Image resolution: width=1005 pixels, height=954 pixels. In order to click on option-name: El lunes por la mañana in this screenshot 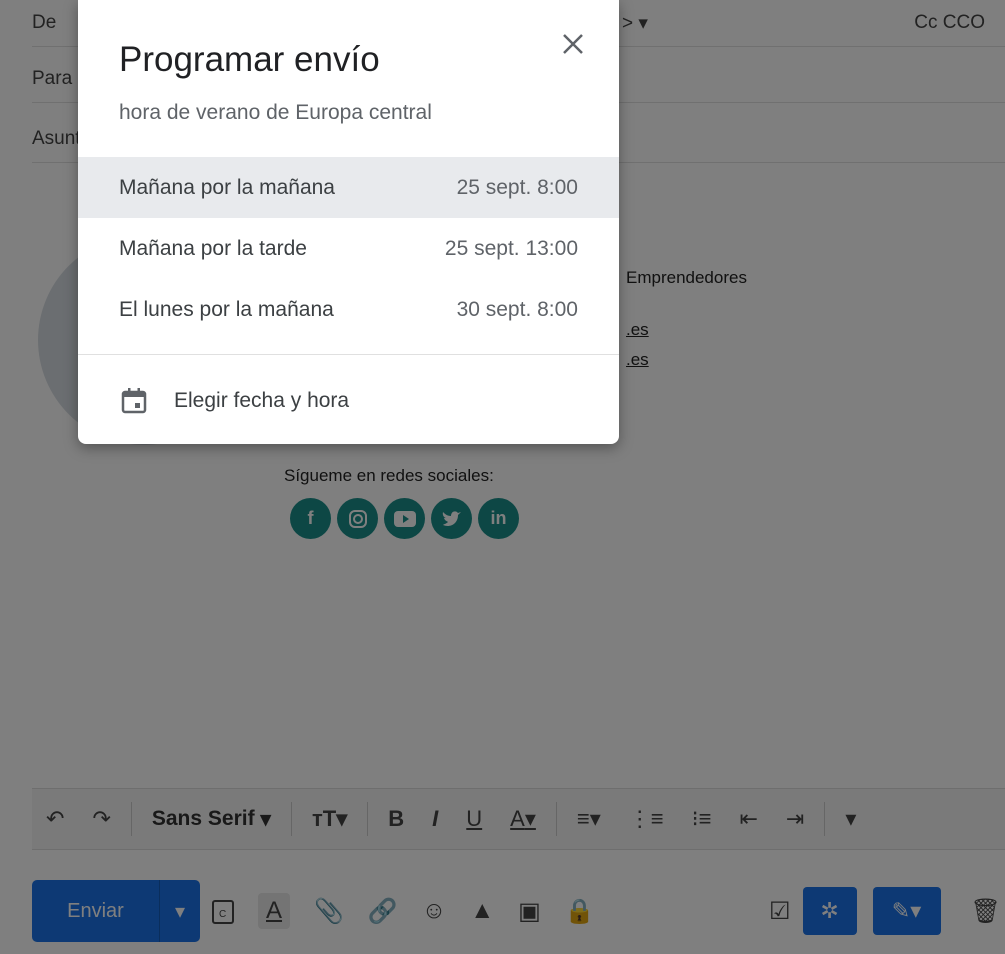, I will do `click(226, 309)`.